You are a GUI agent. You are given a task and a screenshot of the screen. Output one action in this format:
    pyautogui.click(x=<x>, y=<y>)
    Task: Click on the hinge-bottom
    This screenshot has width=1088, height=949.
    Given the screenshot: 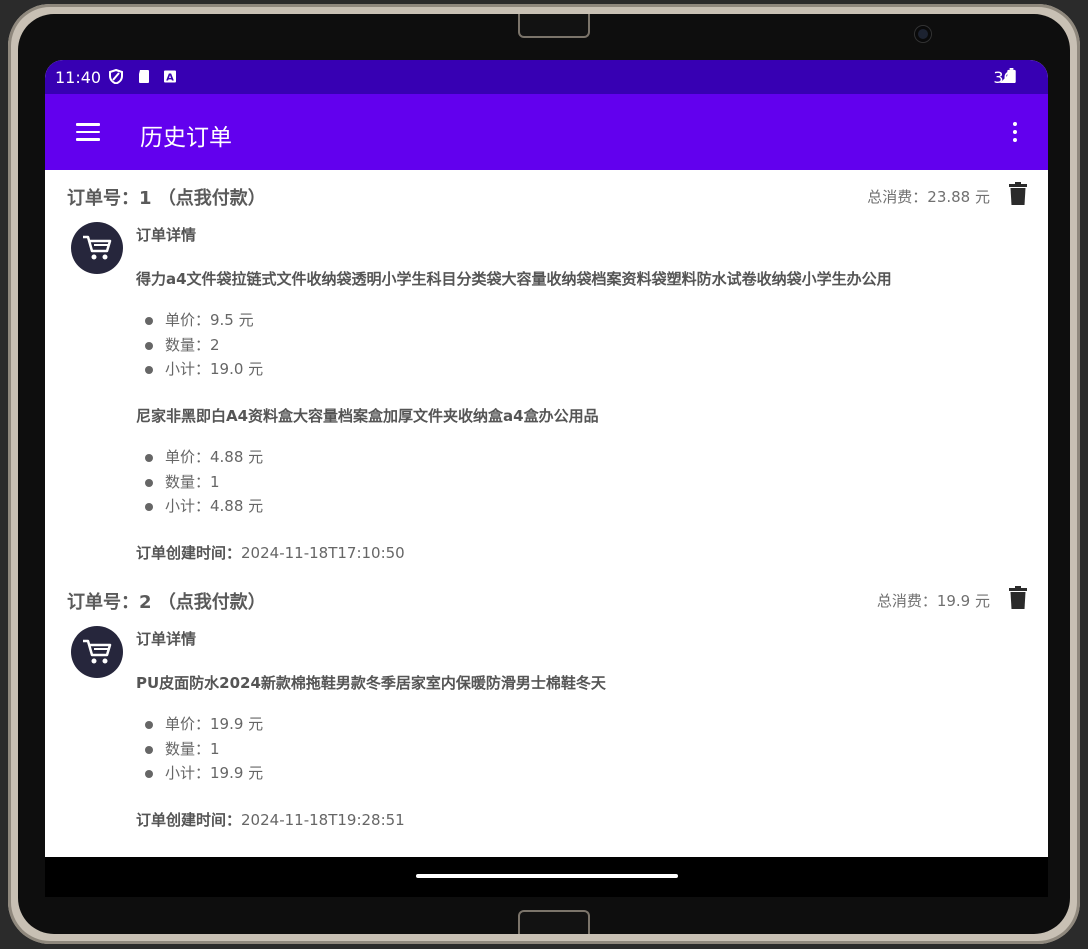 What is the action you would take?
    pyautogui.click(x=554, y=922)
    